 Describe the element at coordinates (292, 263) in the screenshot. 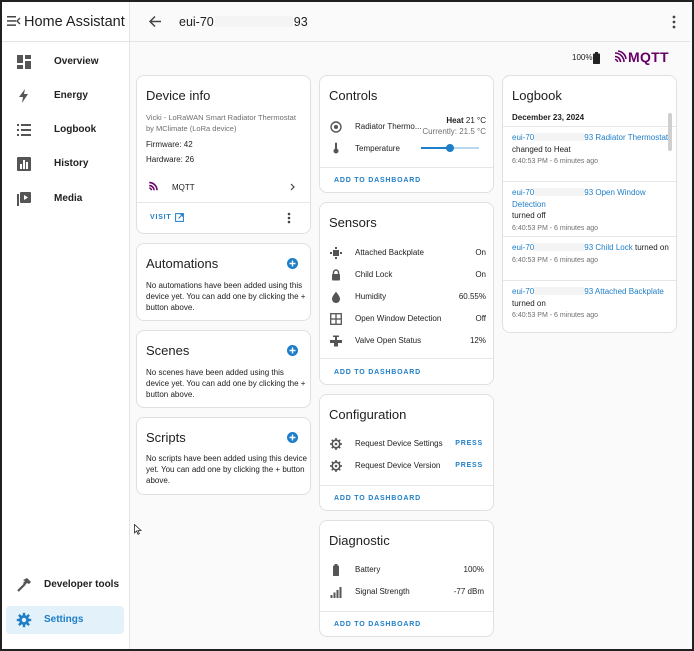

I see `add-automation-icon` at that location.